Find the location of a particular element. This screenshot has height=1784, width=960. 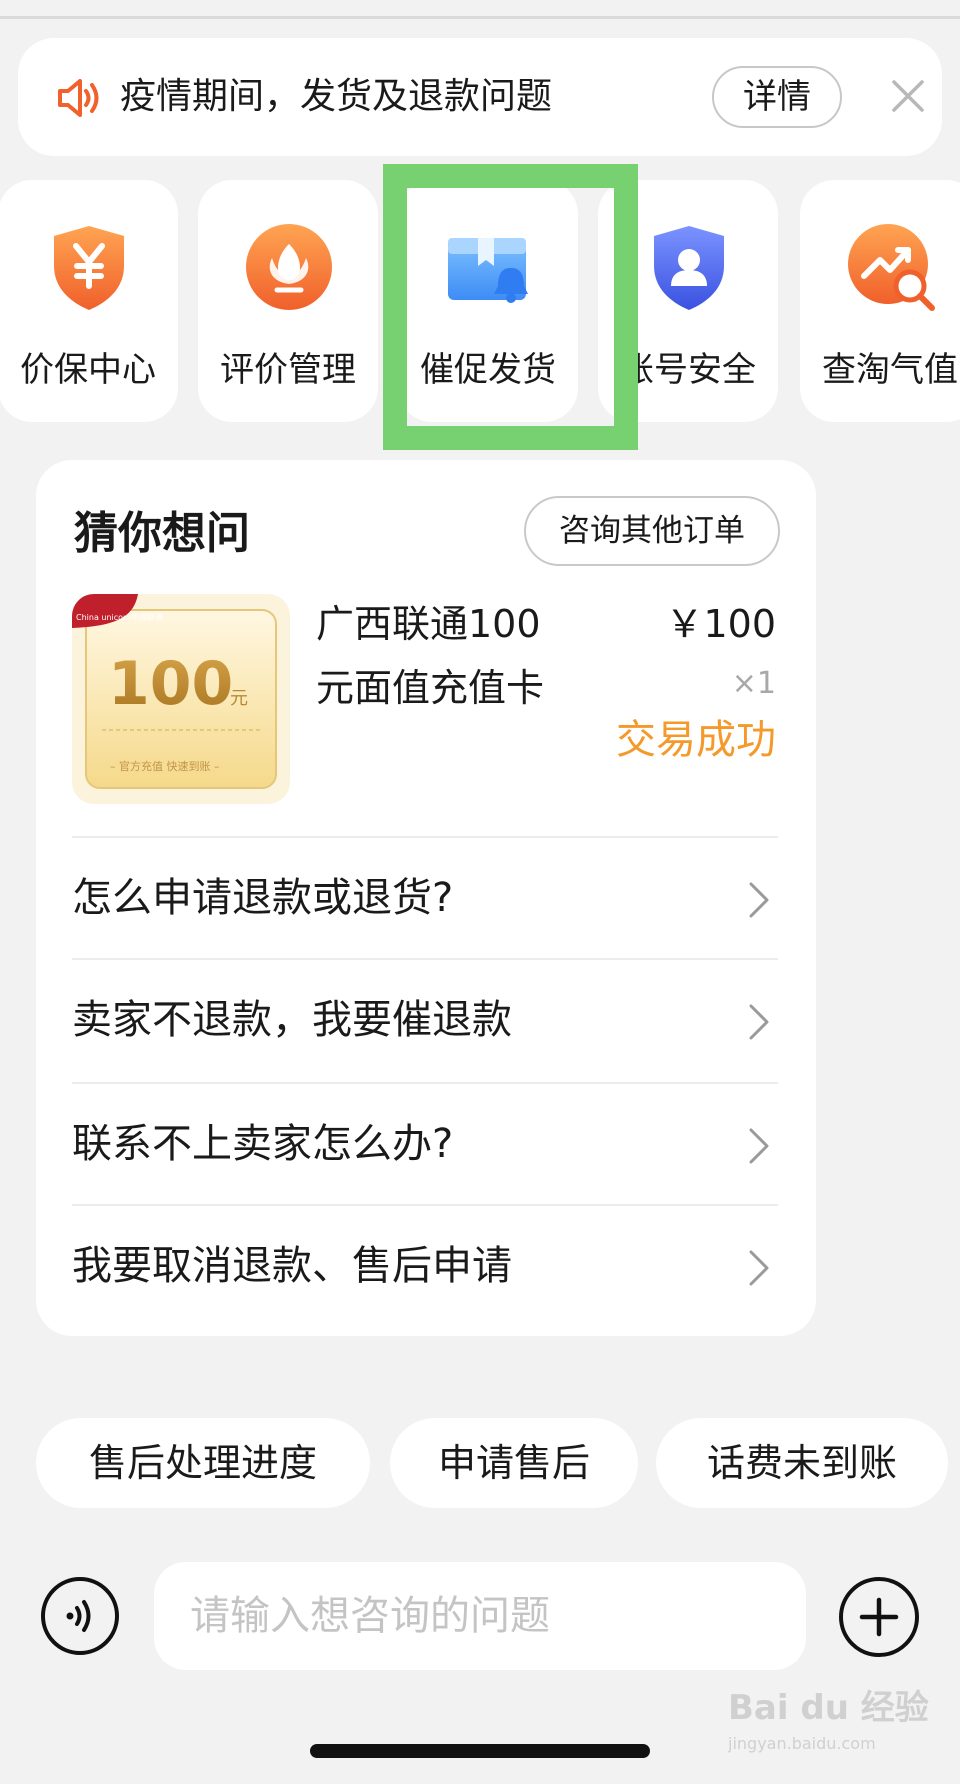

user-shield-icon is located at coordinates (689, 268).